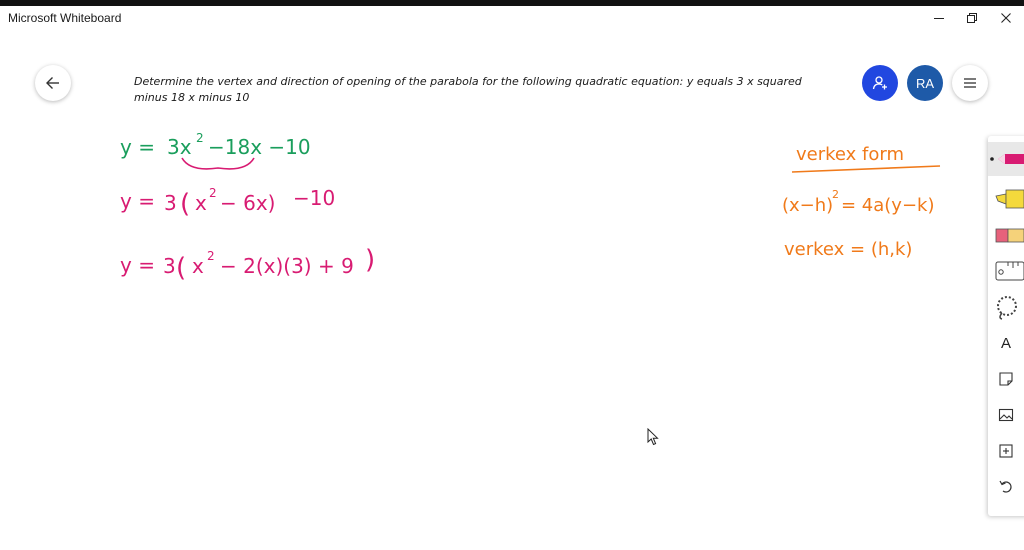 This screenshot has width=1024, height=550. What do you see at coordinates (137, 147) in the screenshot?
I see `ink-green-lhs: y =` at bounding box center [137, 147].